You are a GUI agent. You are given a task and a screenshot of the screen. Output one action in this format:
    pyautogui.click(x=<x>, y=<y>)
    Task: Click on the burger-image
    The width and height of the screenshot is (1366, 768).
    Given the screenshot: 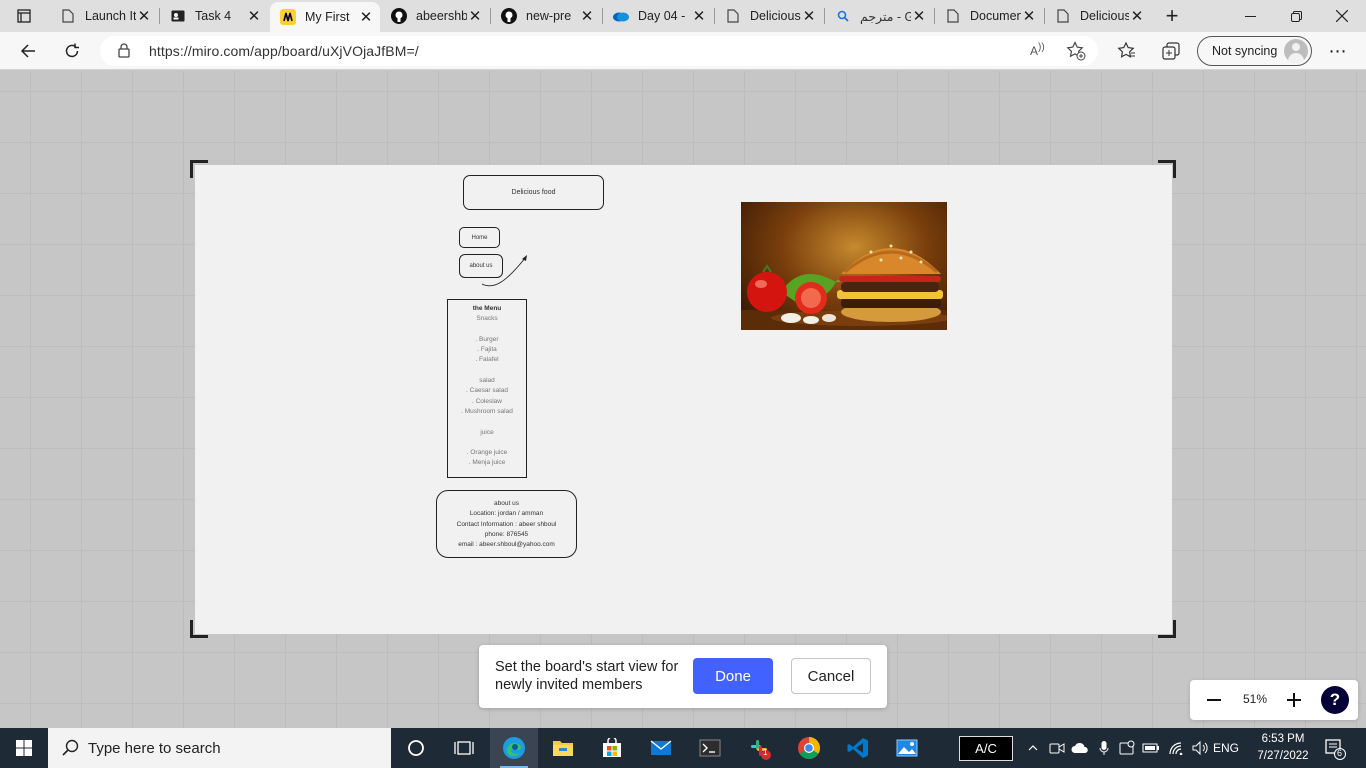 What is the action you would take?
    pyautogui.click(x=844, y=266)
    